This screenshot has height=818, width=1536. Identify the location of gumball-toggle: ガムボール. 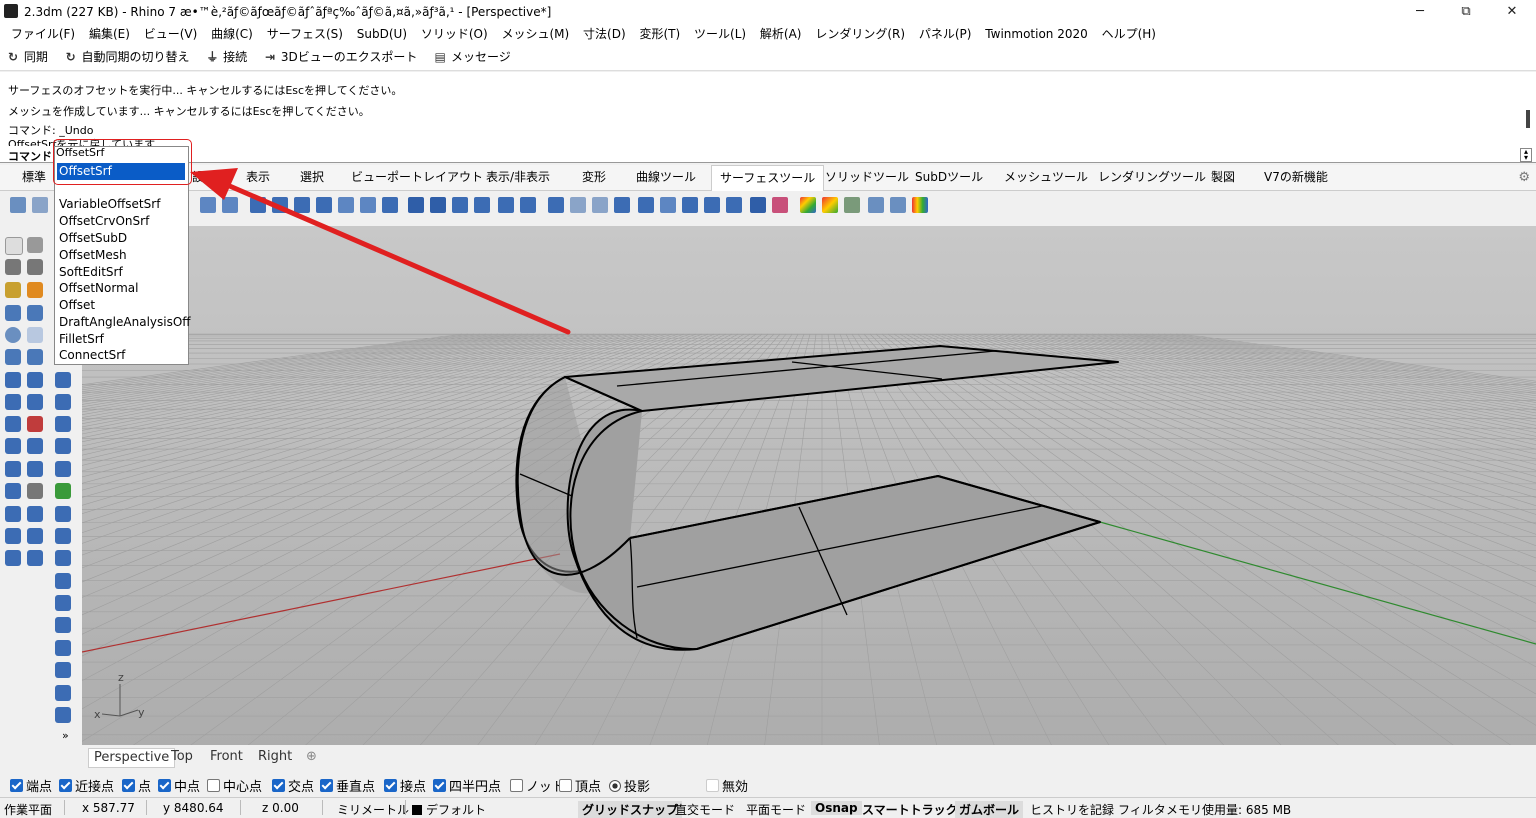
(989, 809).